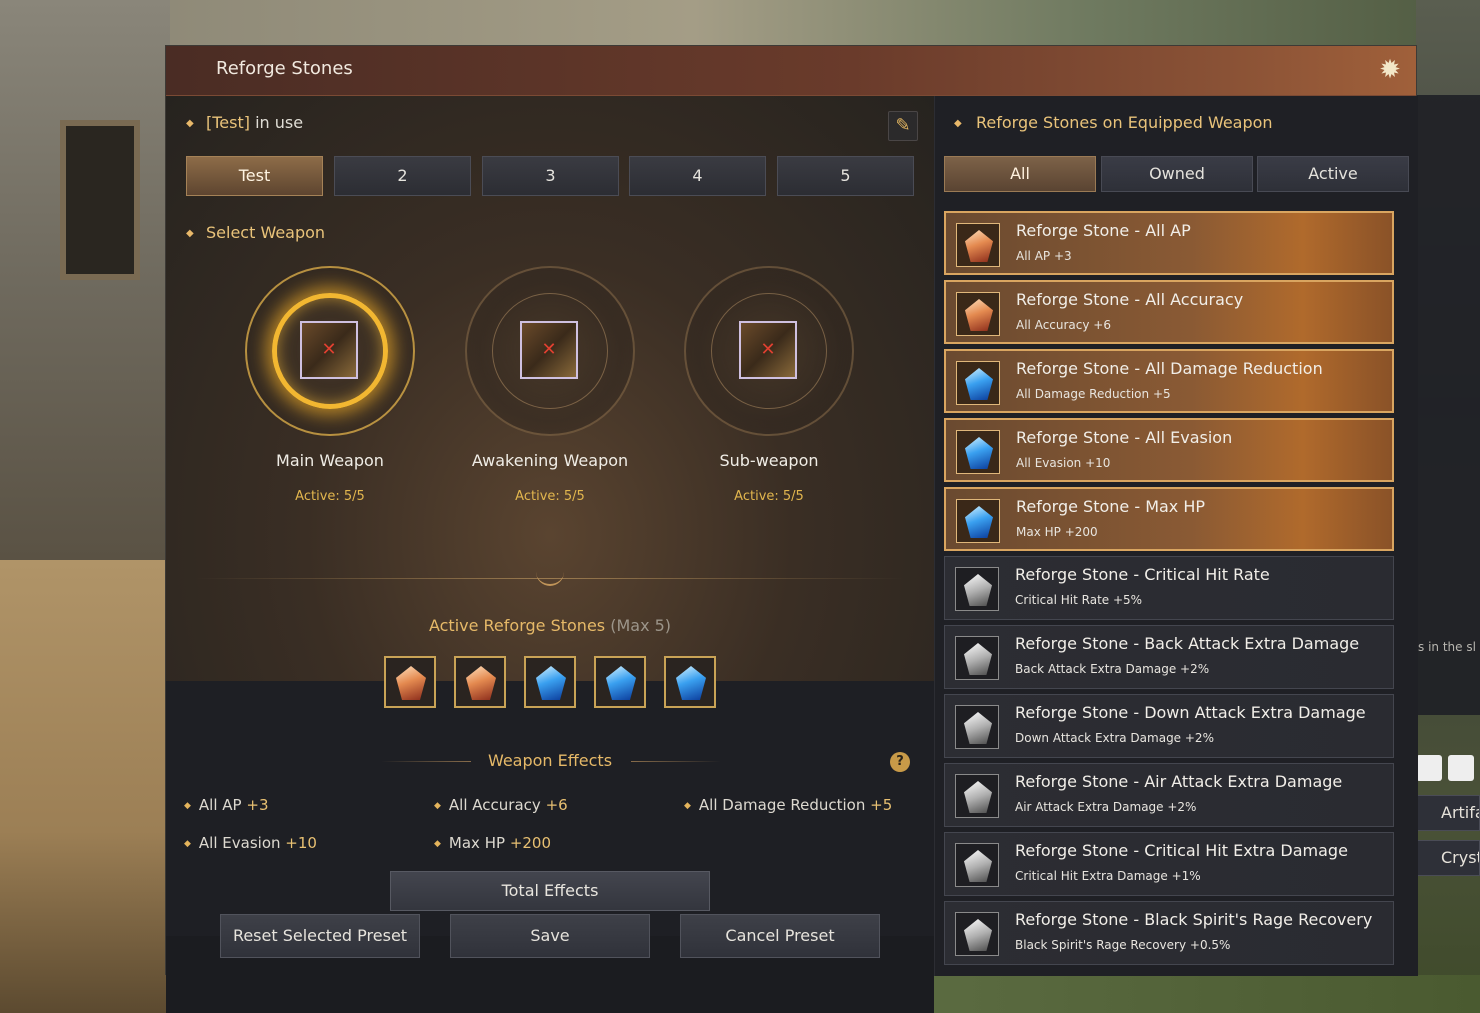  What do you see at coordinates (1177, 174) in the screenshot?
I see `filter-tab-owned: Owned` at bounding box center [1177, 174].